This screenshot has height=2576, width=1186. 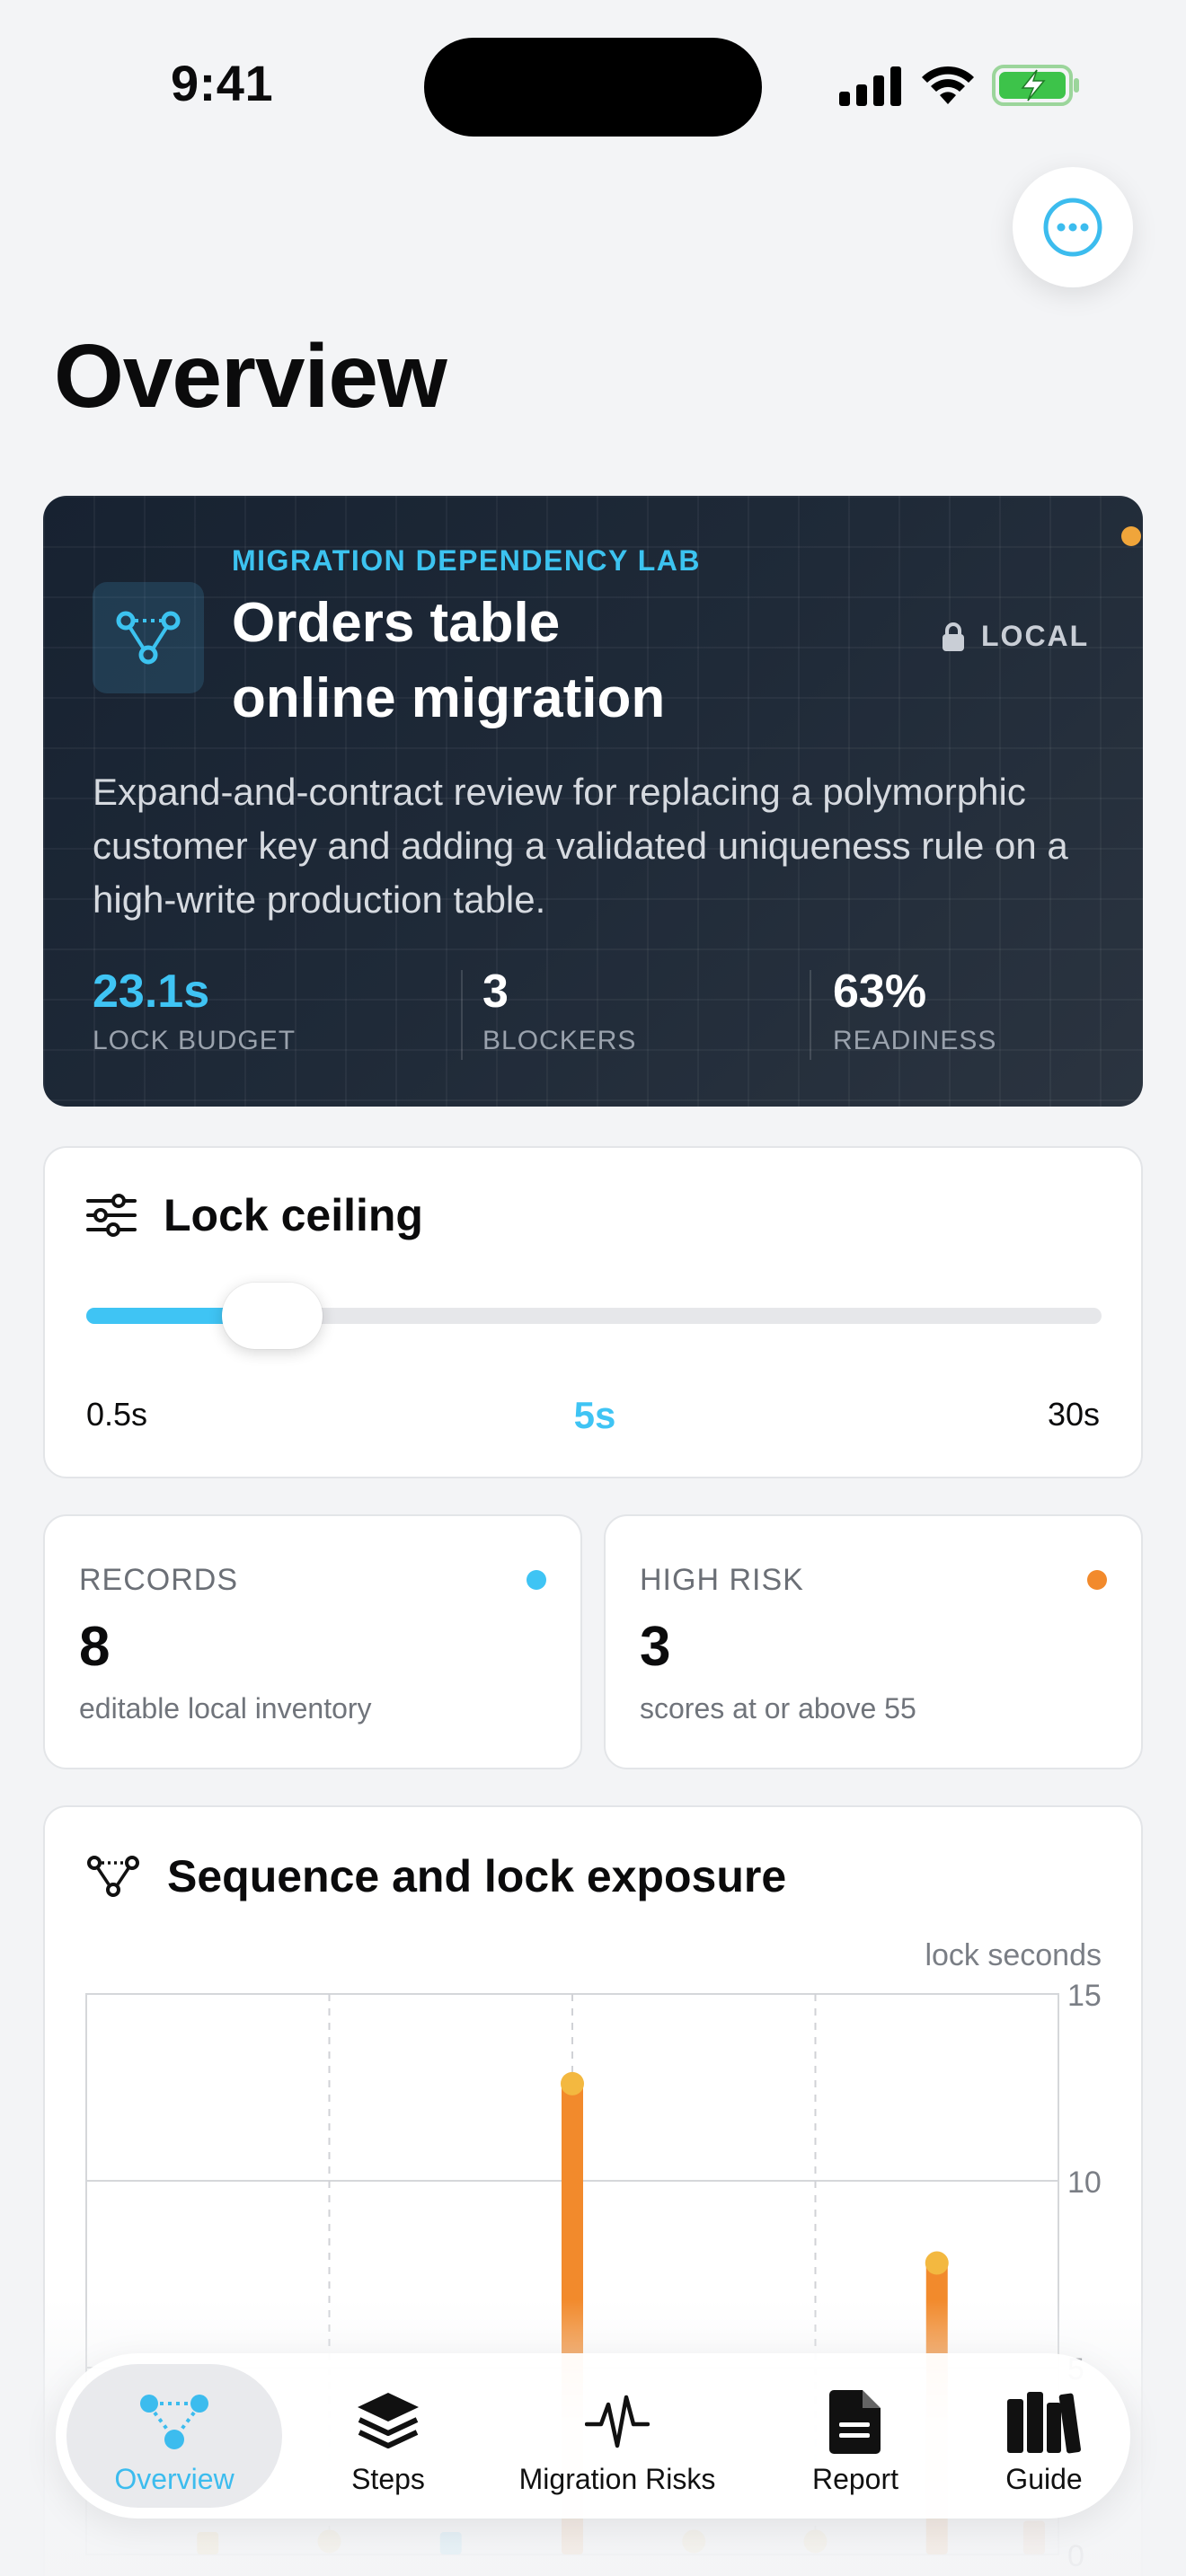 What do you see at coordinates (174, 2479) in the screenshot?
I see `tab-label: Overview` at bounding box center [174, 2479].